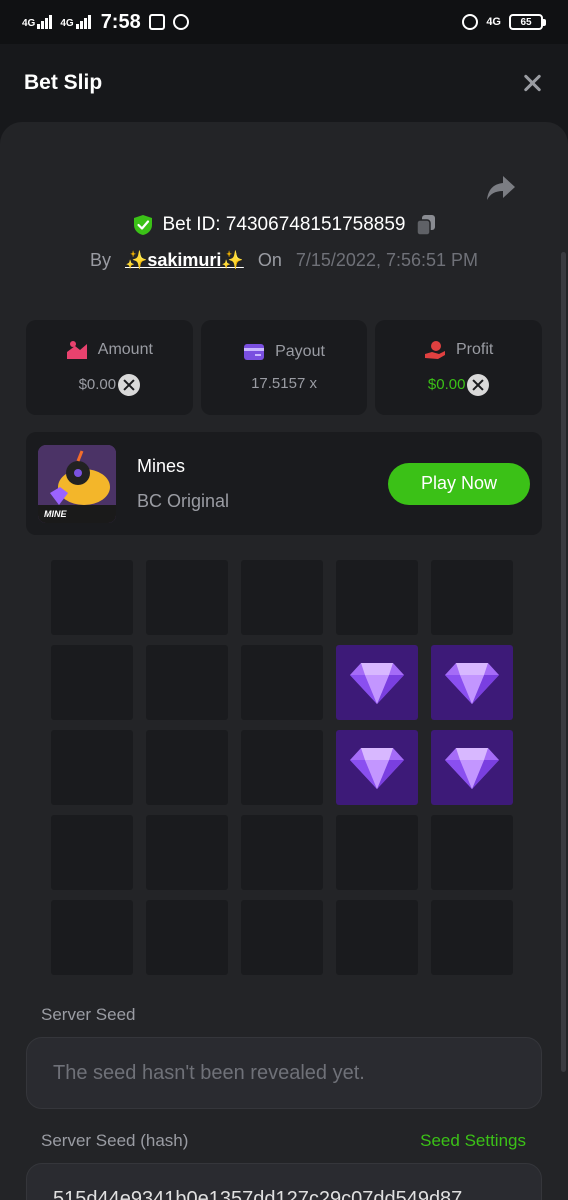 This screenshot has height=1200, width=568. I want to click on page-title: Bet Slip, so click(63, 82).